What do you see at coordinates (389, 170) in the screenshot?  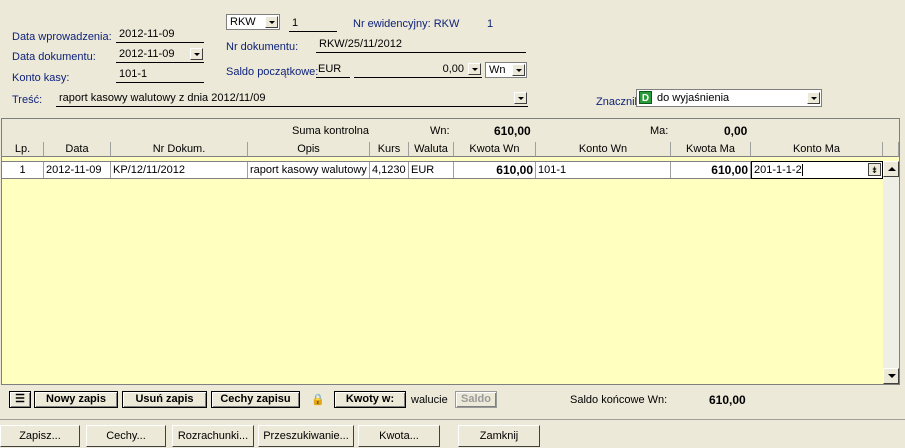 I see `cell-kurs: 4,1230` at bounding box center [389, 170].